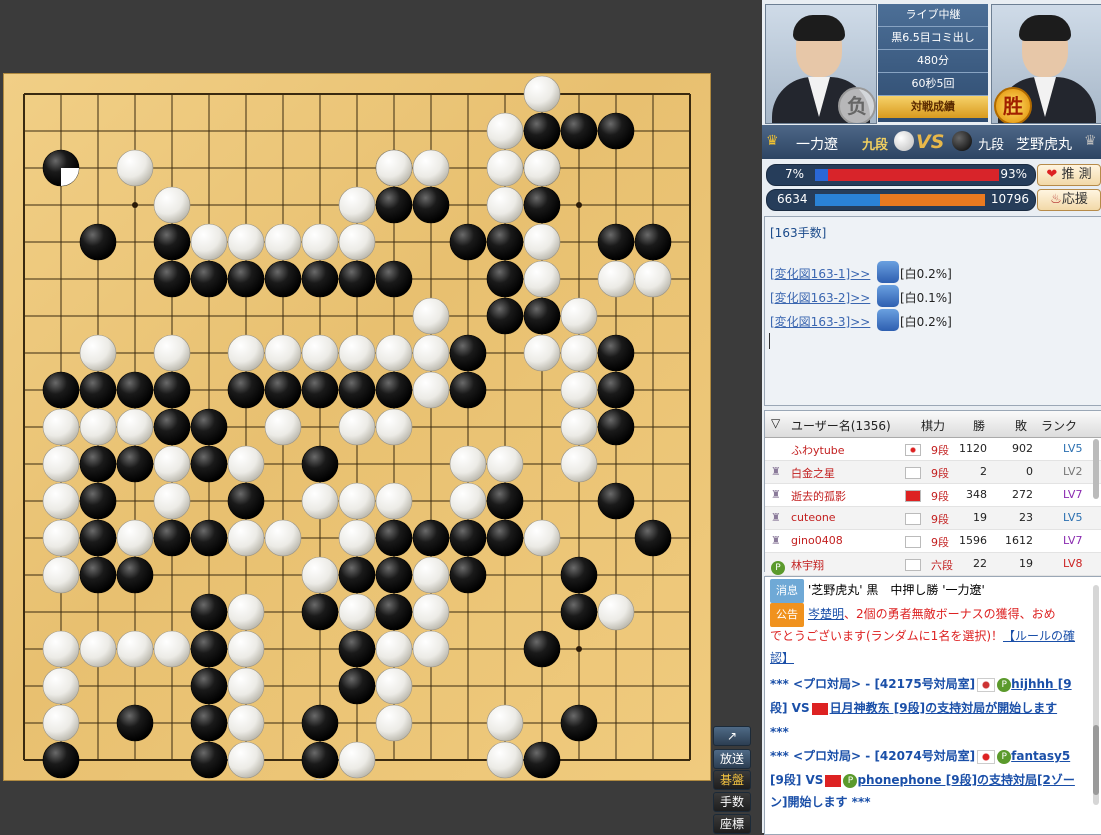  Describe the element at coordinates (933, 449) in the screenshot. I see `user-row: ふわytube 9段 1120 902 LV5` at that location.